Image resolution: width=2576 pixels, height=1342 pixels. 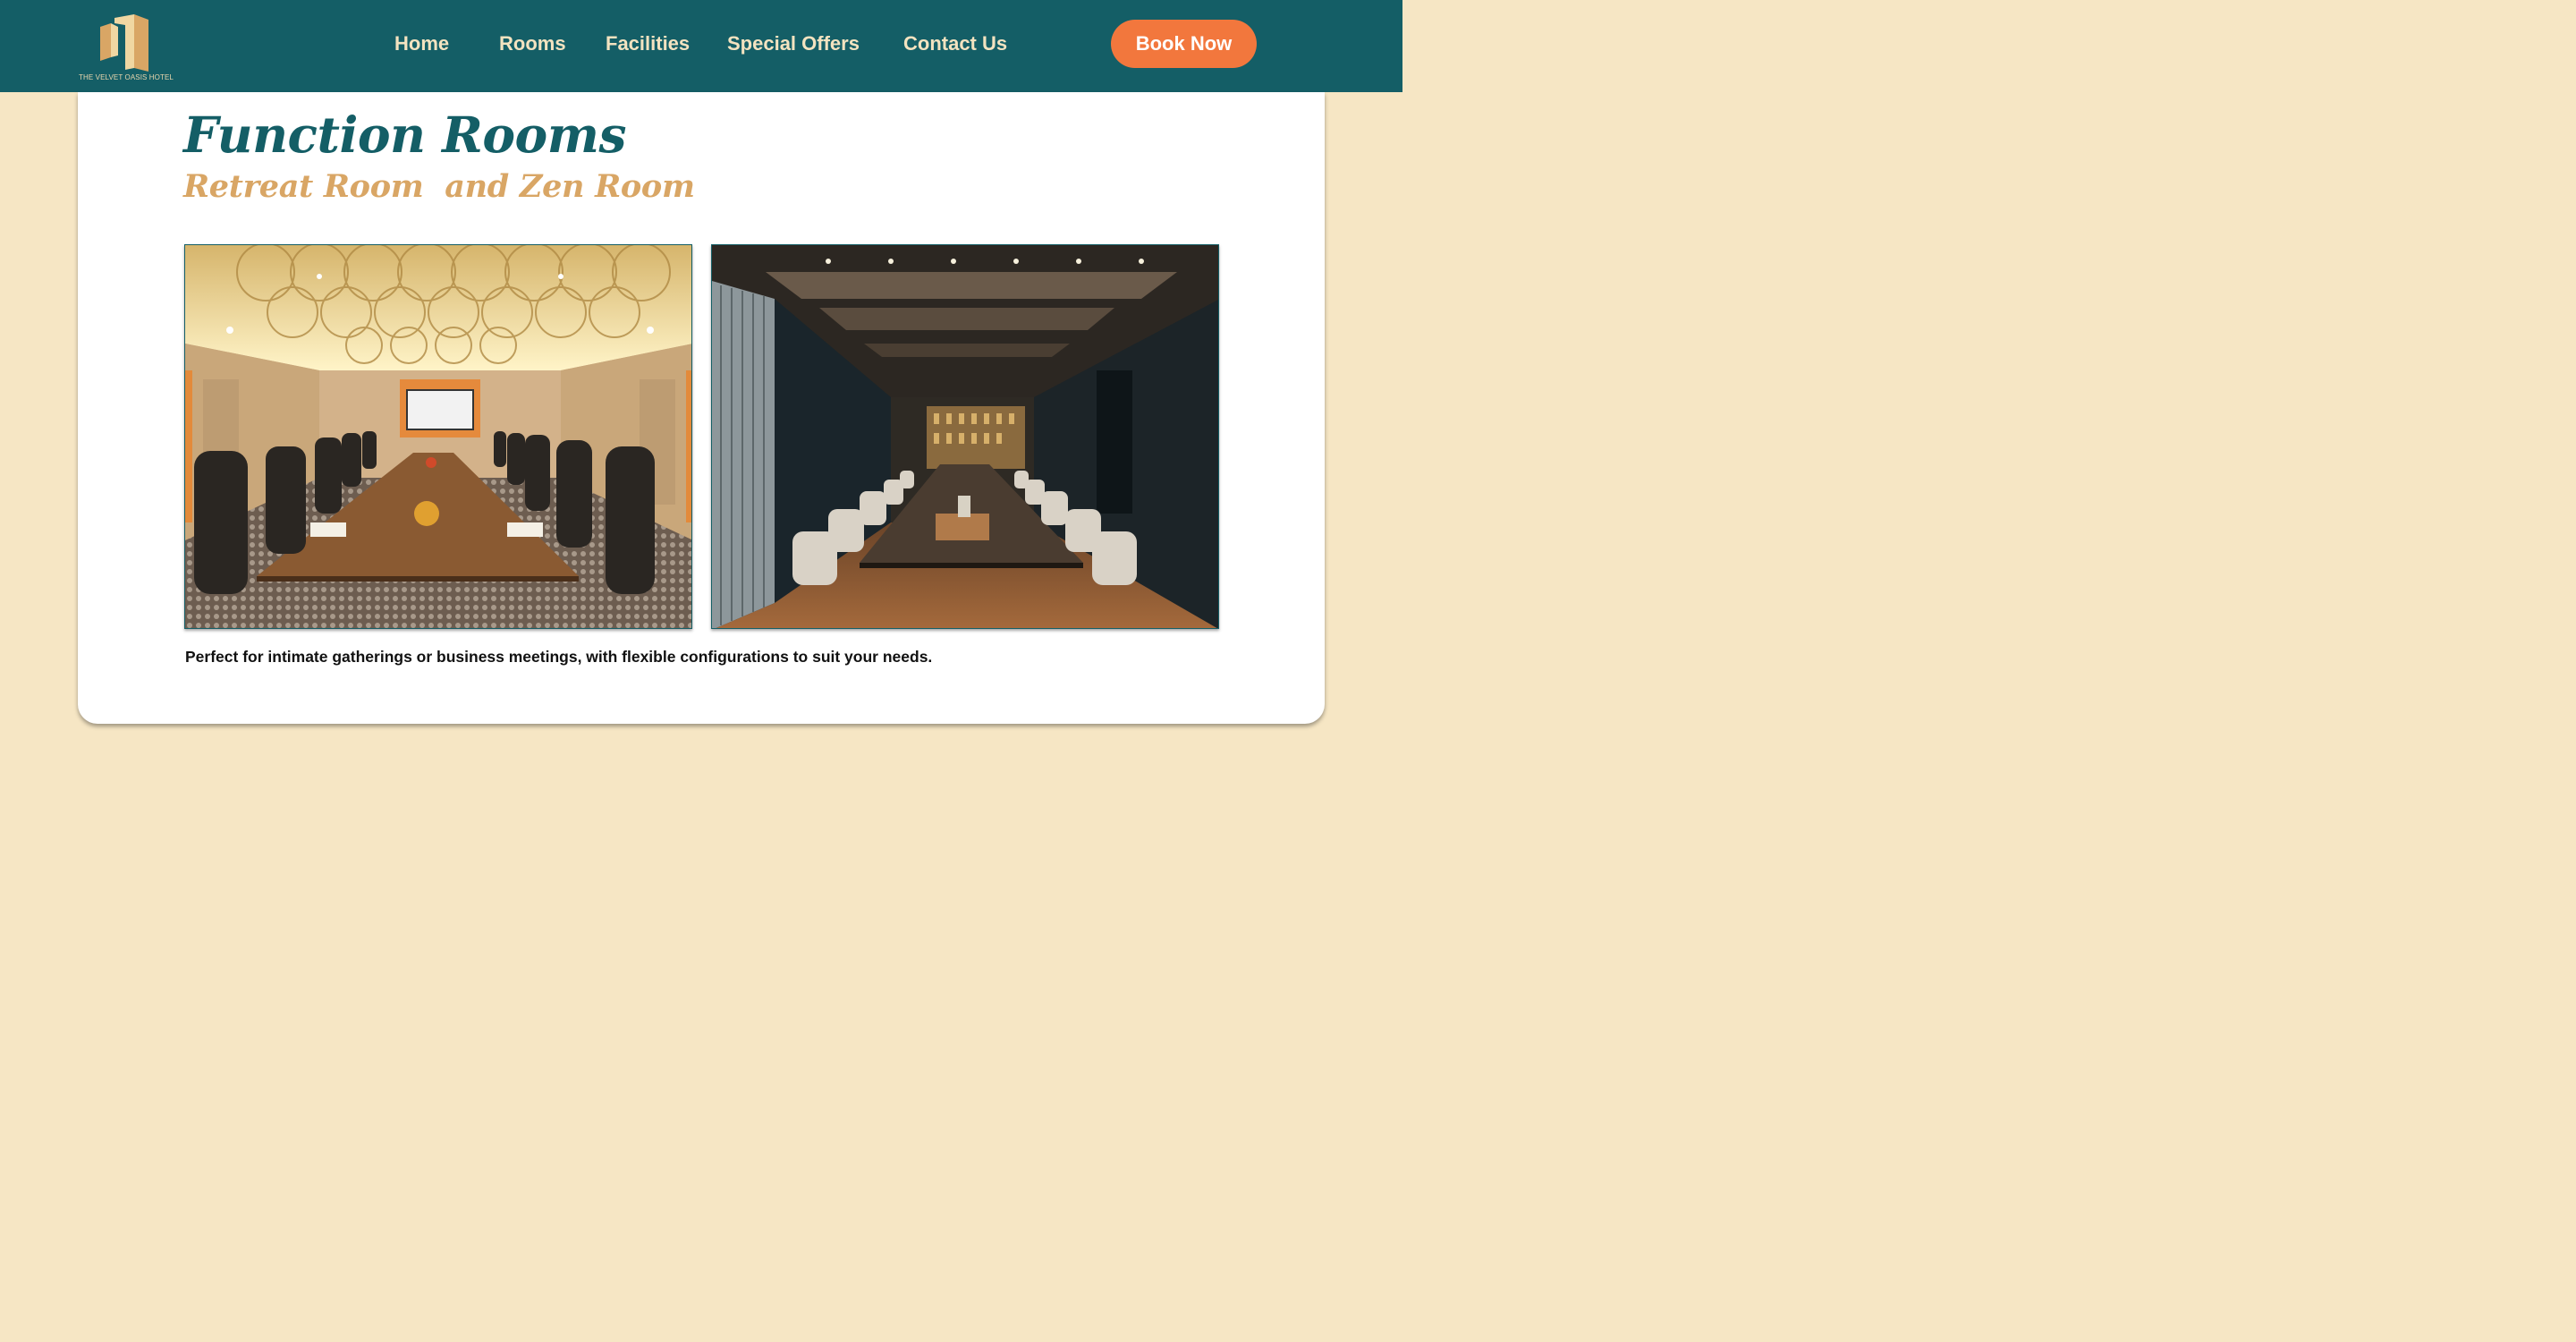 What do you see at coordinates (955, 44) in the screenshot?
I see `nav-contact-us: Contact Us` at bounding box center [955, 44].